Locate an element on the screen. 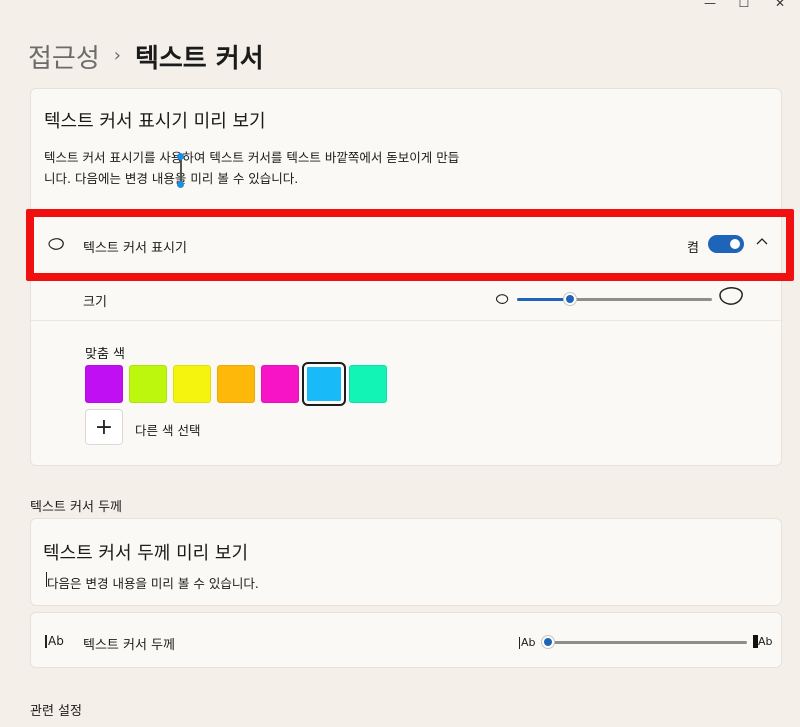  cursor-thickness-icon: Ab is located at coordinates (54, 641).